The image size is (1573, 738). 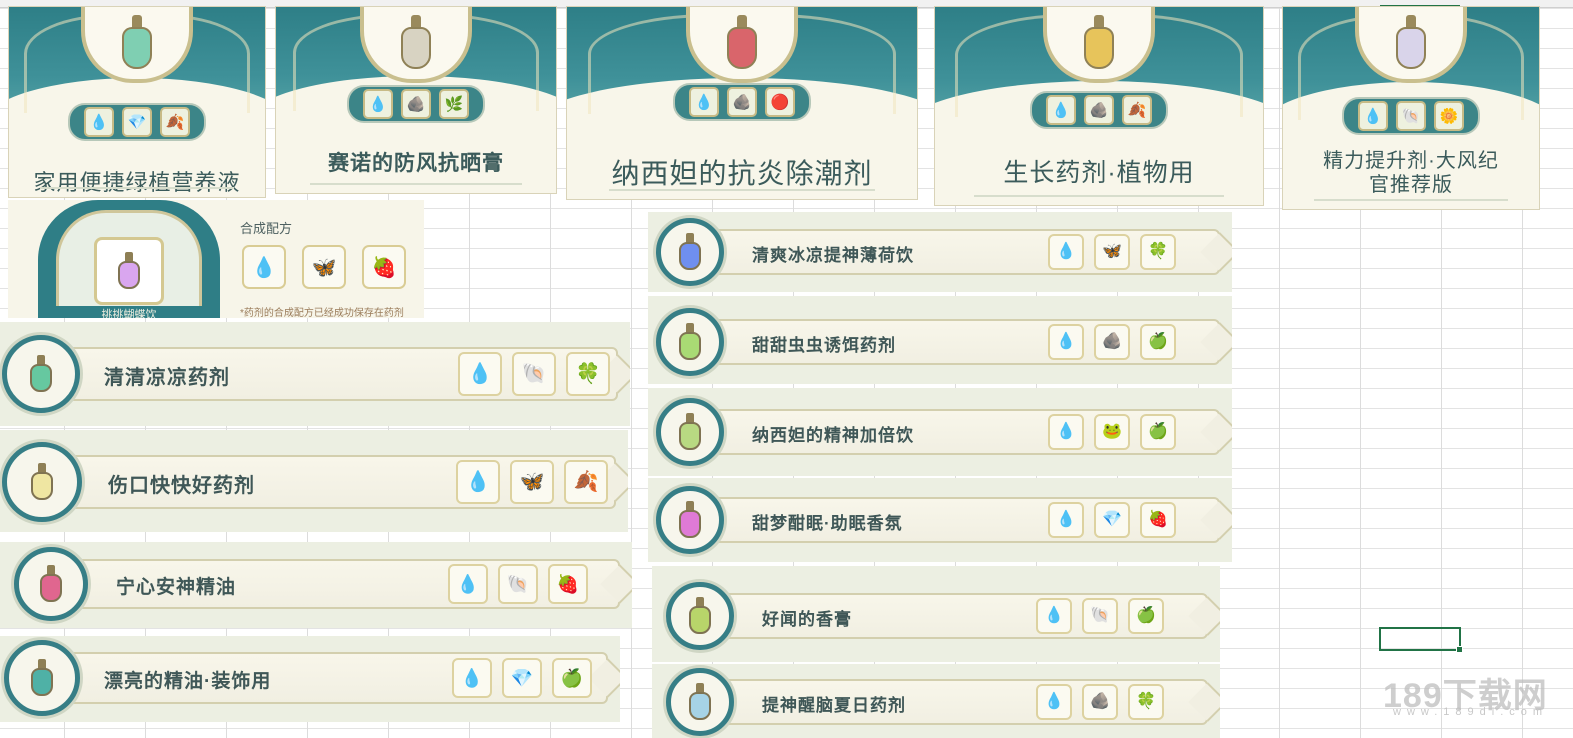 I want to click on ingredient-icon: 🔴, so click(x=780, y=102).